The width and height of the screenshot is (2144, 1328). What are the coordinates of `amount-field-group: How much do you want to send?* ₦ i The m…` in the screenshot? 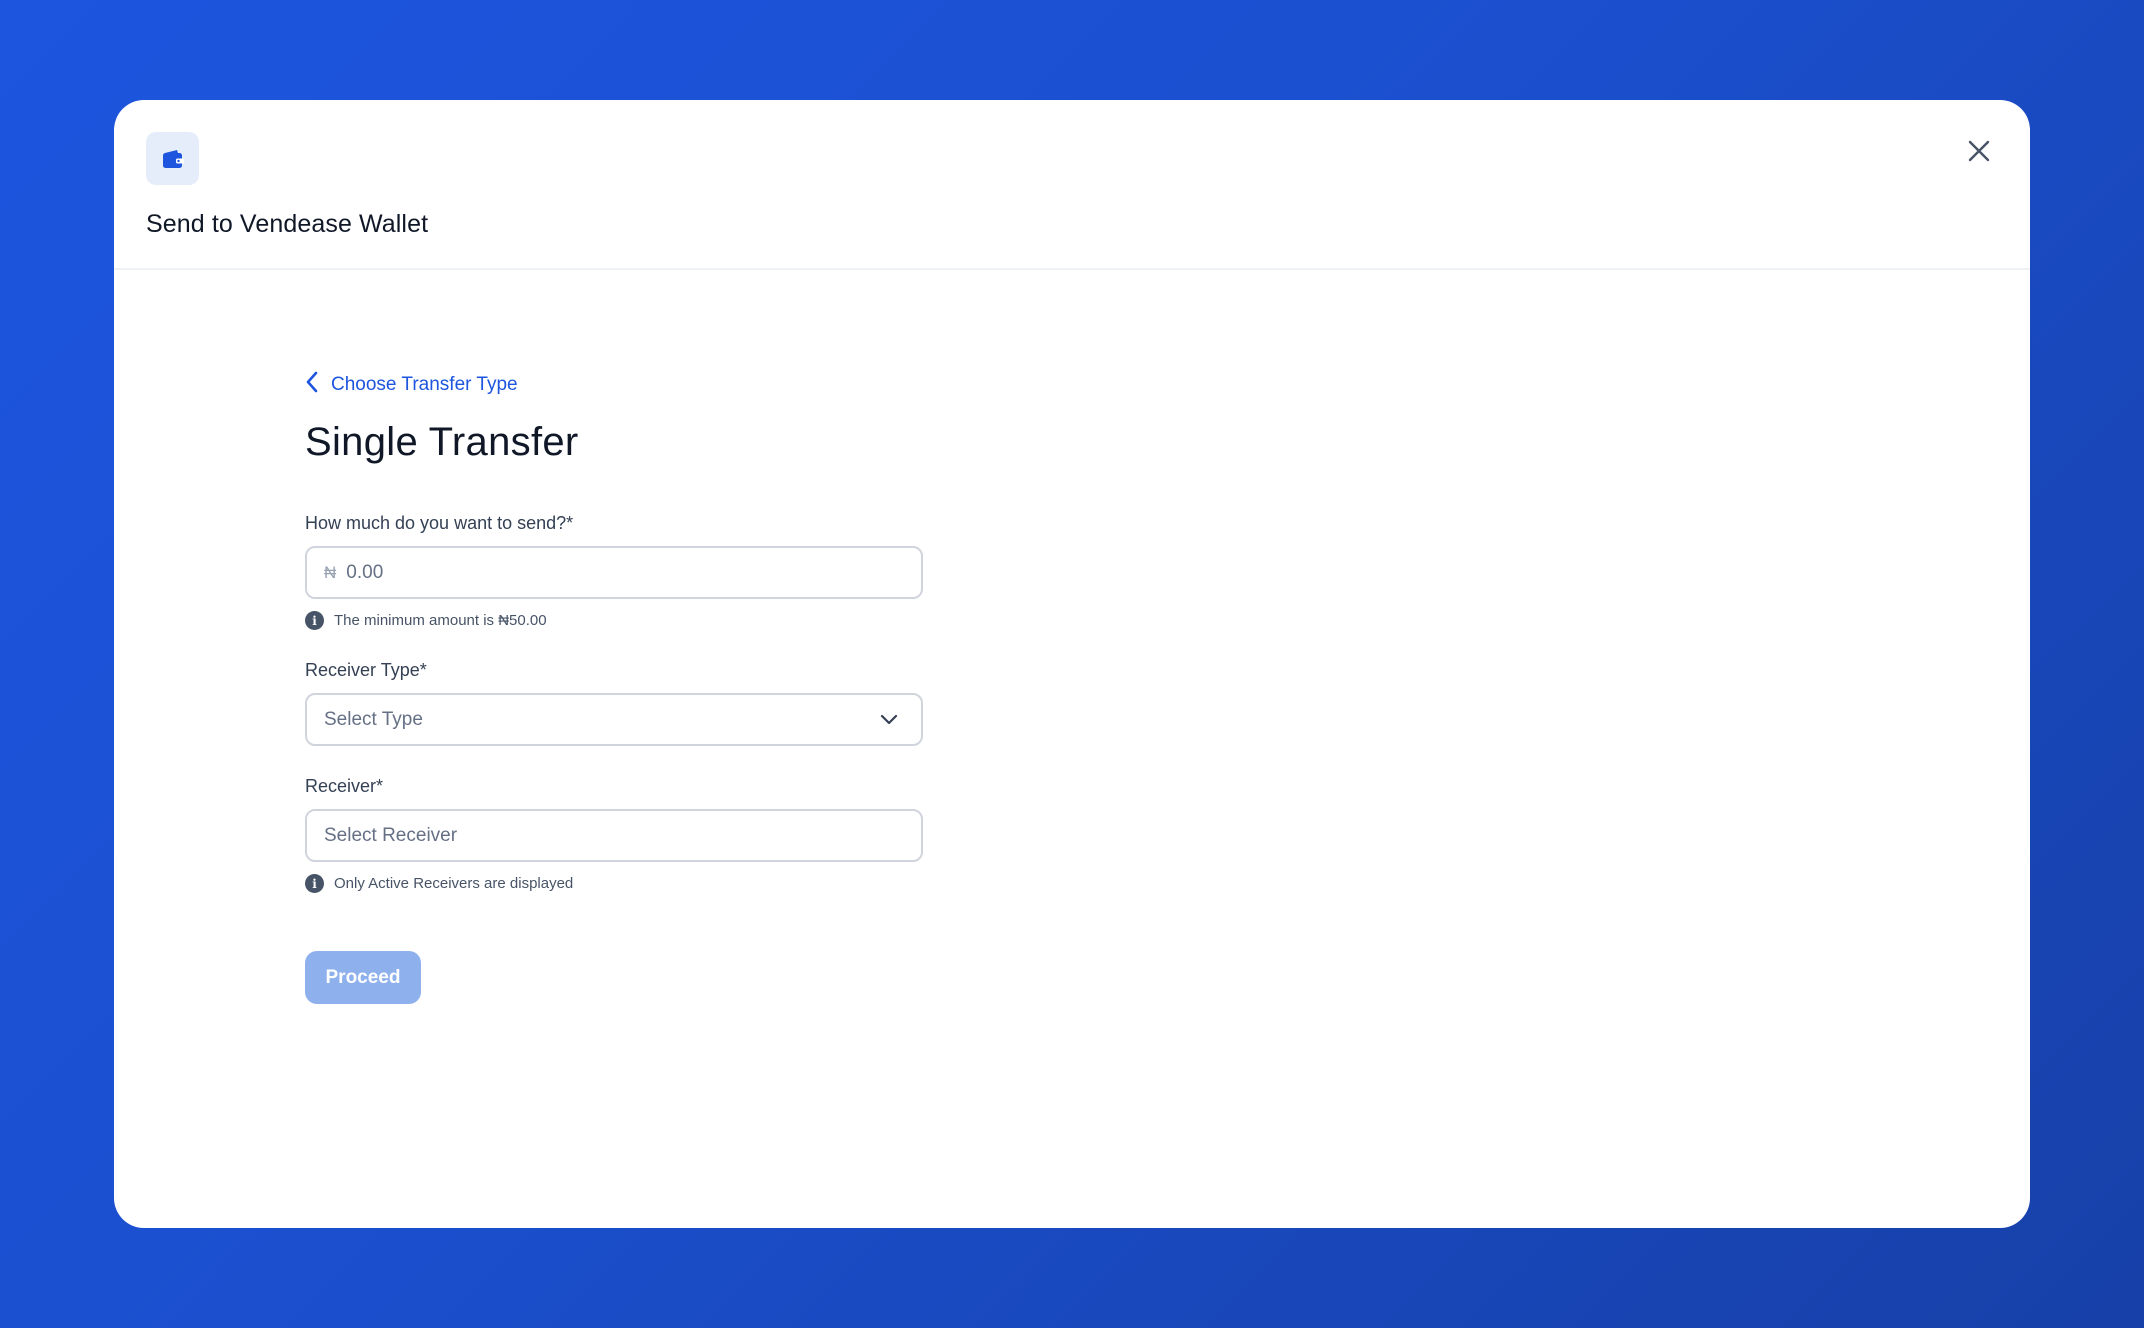 It's located at (615, 571).